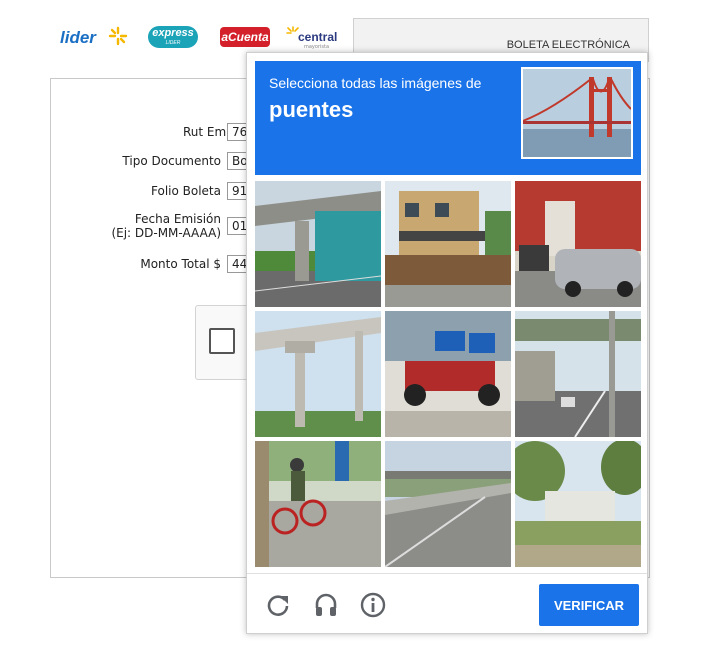 Image resolution: width=710 pixels, height=662 pixels. Describe the element at coordinates (166, 233) in the screenshot. I see `fecha-emision-hint: (Ej: DD-MM-AAAA)` at that location.